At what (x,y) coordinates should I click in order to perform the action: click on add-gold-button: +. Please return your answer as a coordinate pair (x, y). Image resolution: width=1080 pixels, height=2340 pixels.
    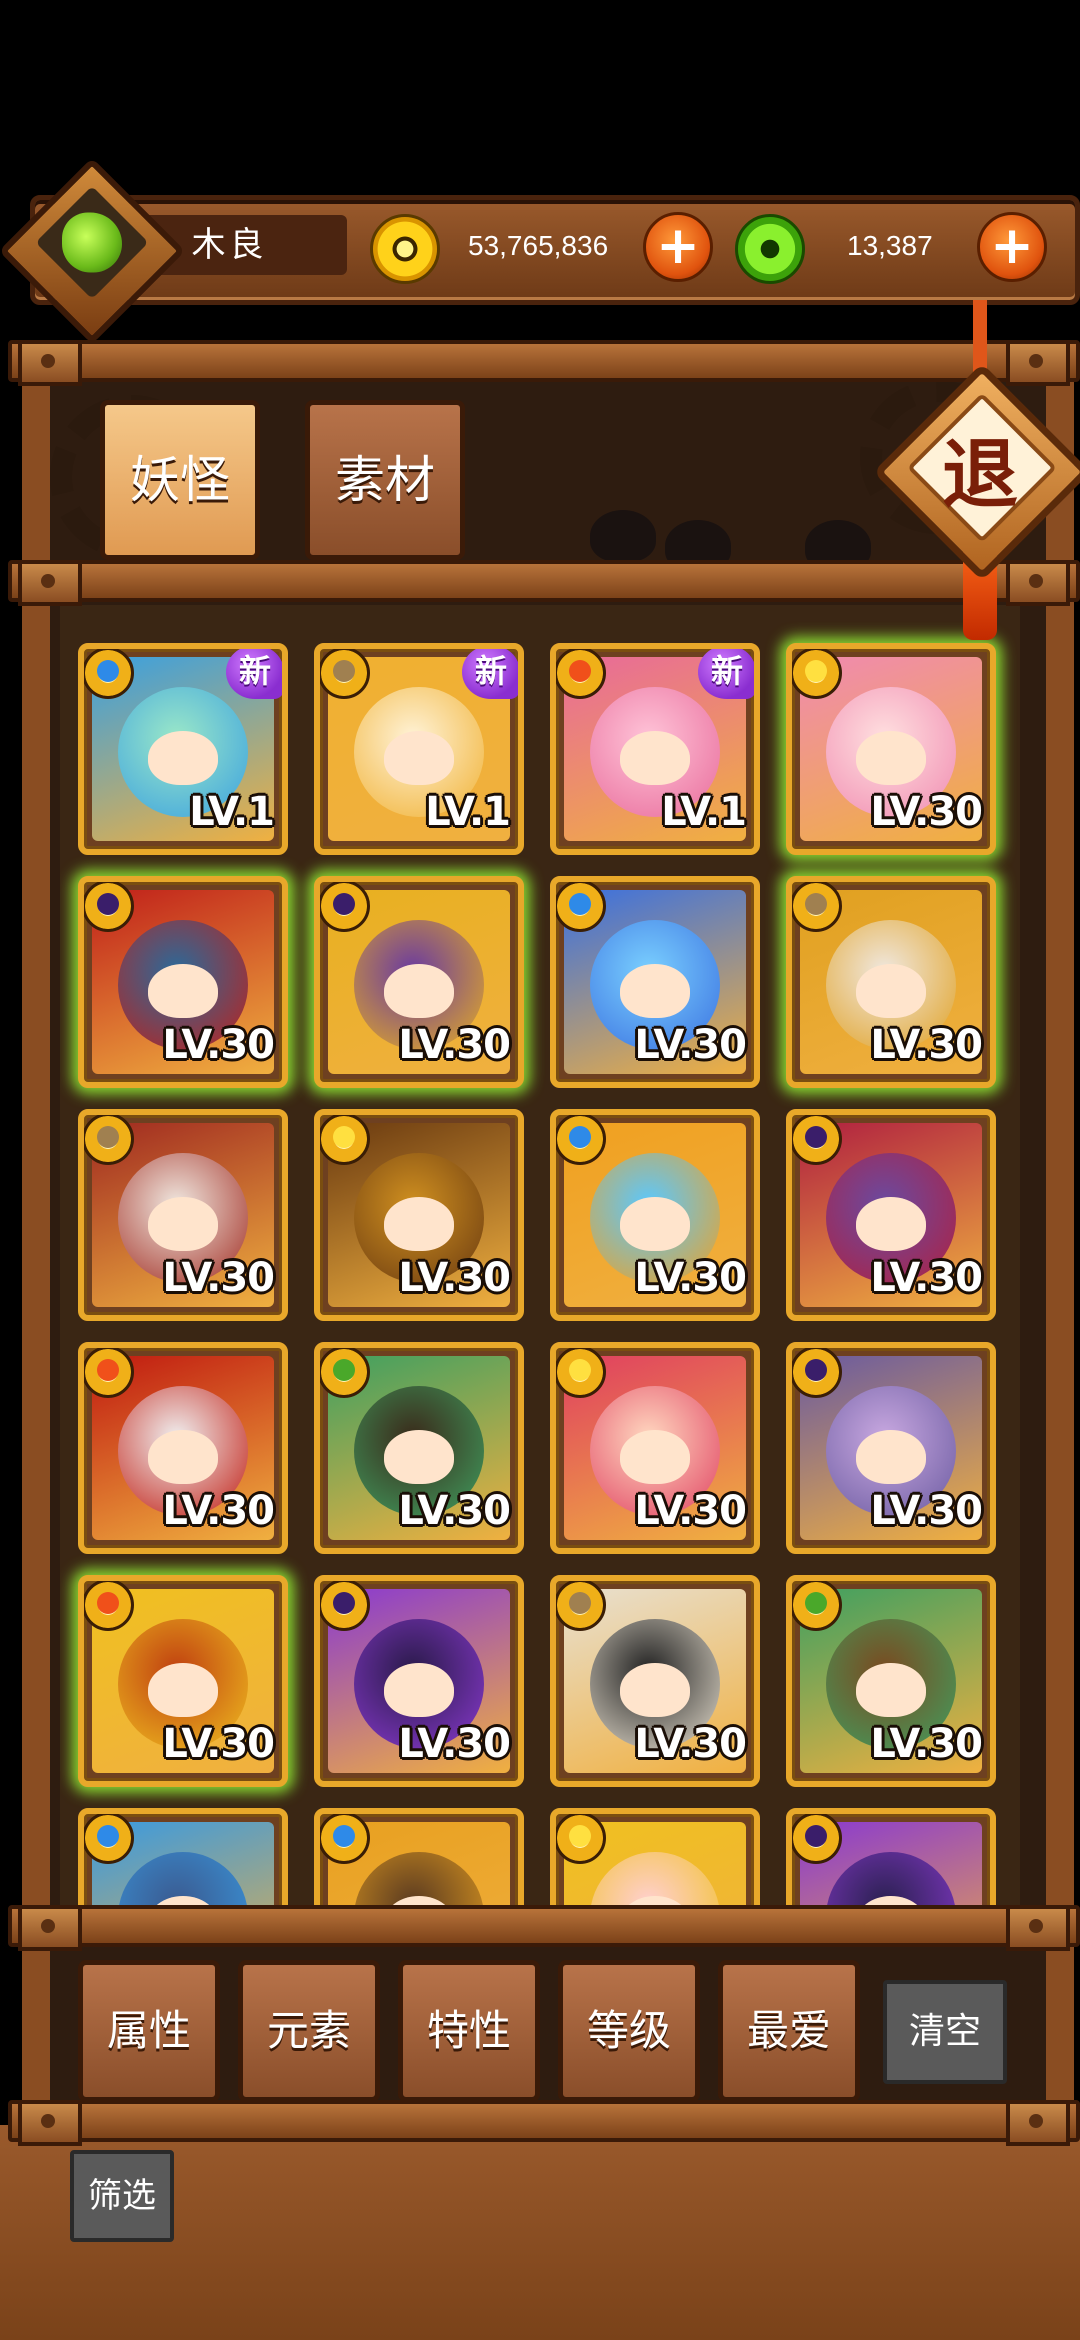
    Looking at the image, I should click on (678, 247).